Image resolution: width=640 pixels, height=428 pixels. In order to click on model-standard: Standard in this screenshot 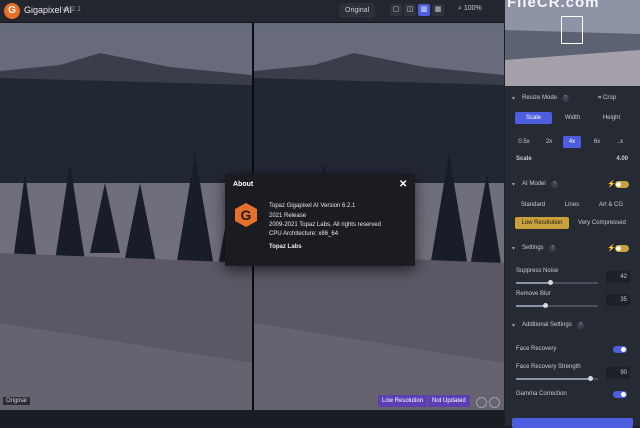, I will do `click(533, 205)`.